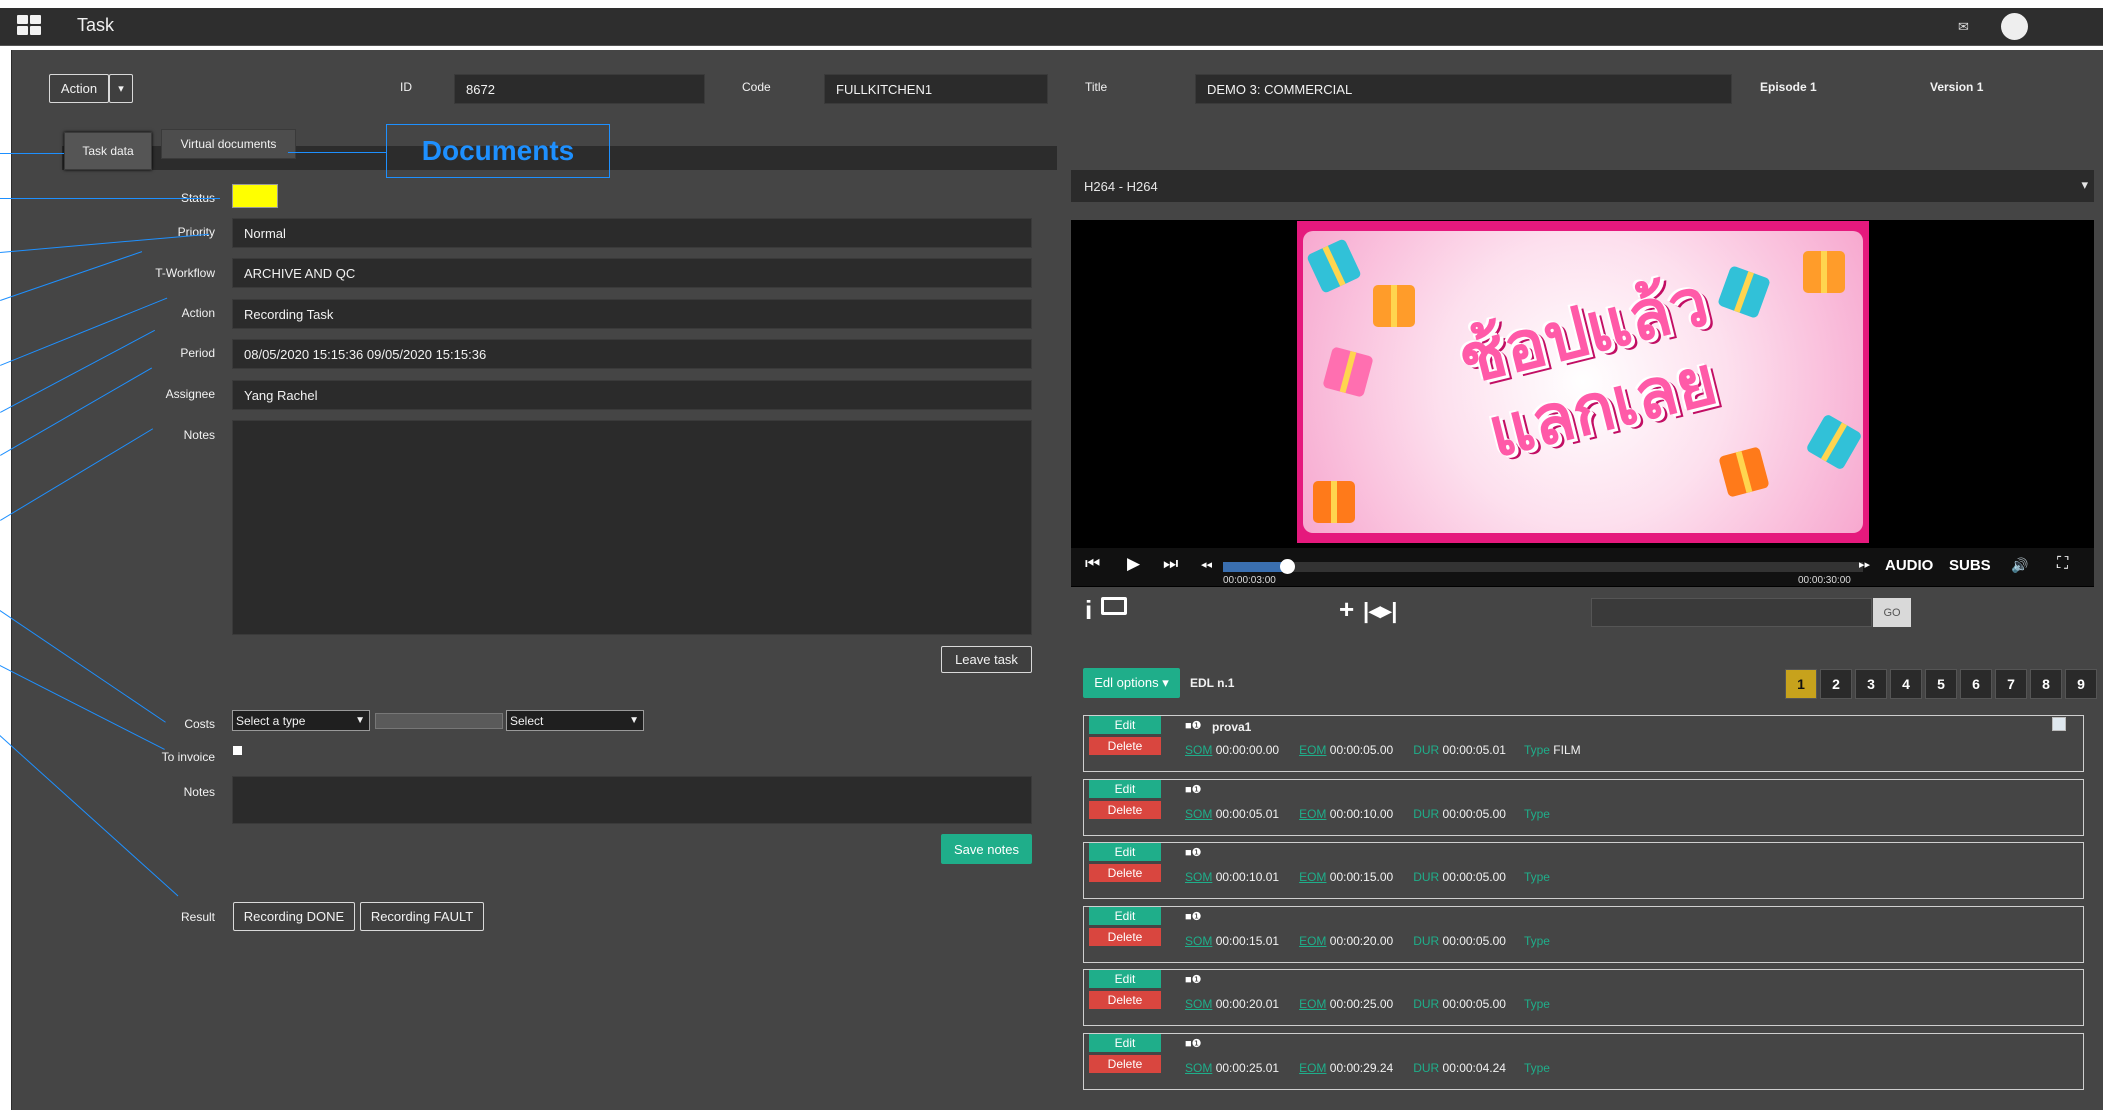 This screenshot has height=1110, width=2103. I want to click on title-field: DEMO 3: COMMERCIAL, so click(1463, 89).